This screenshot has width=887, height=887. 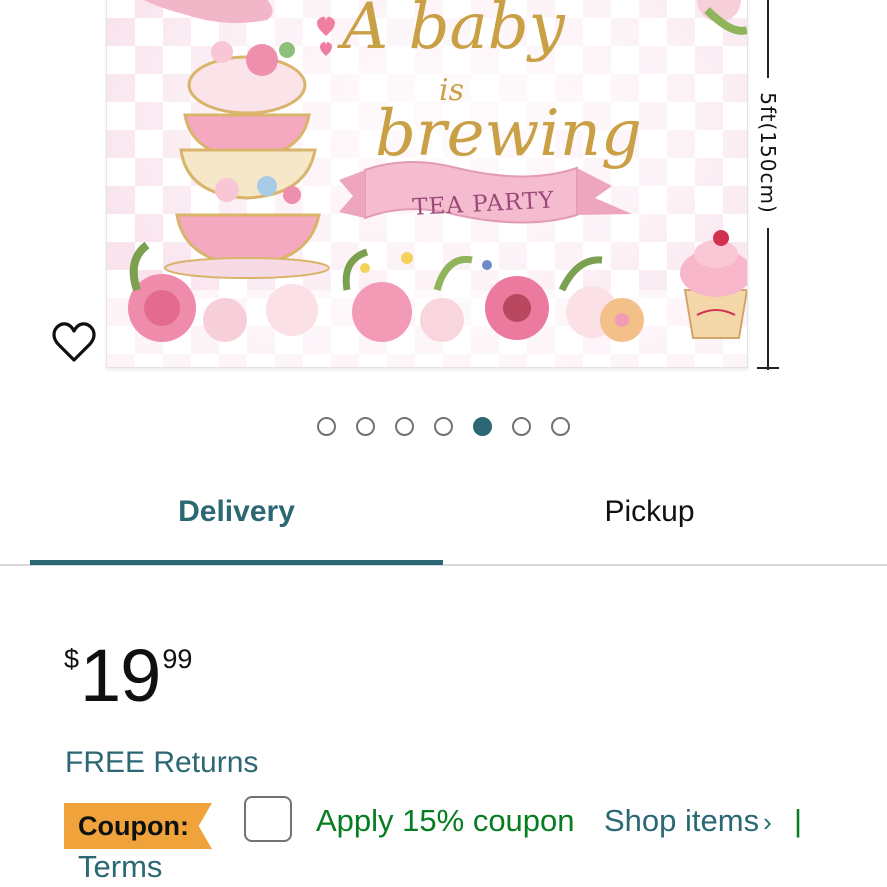 I want to click on chevron-right-icon: ›, so click(x=767, y=822).